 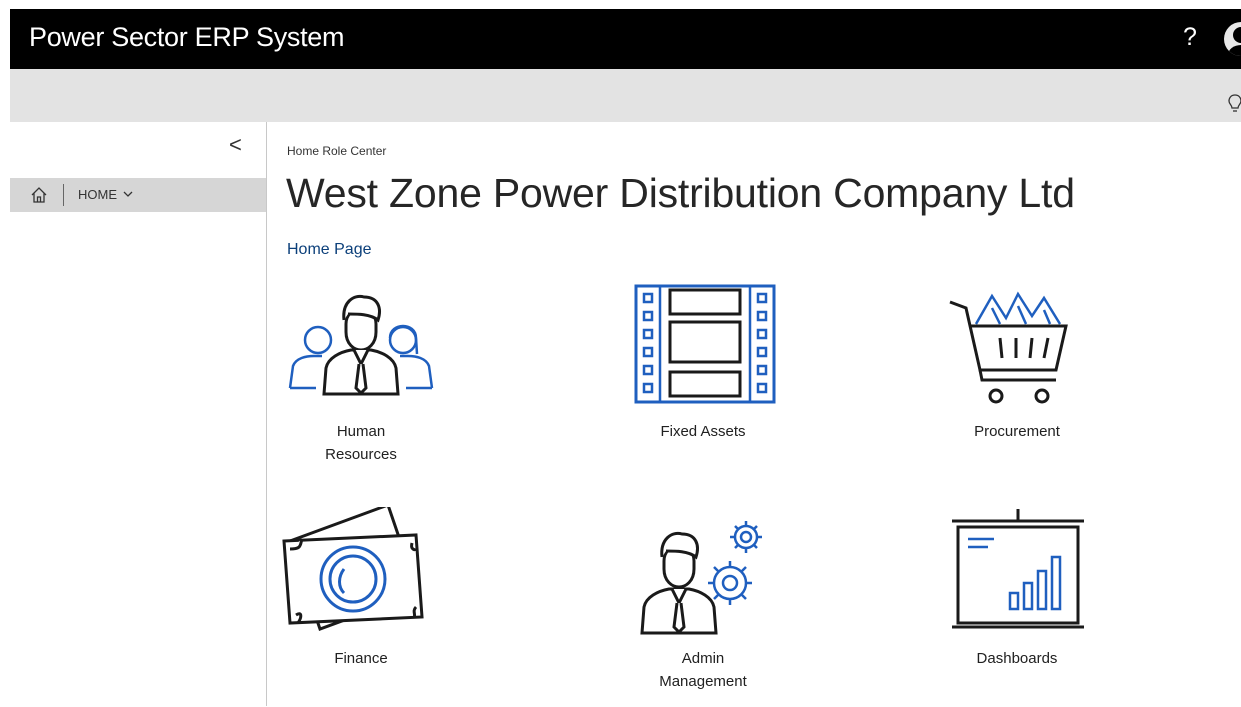 I want to click on tile-label: Human Resources, so click(x=361, y=443).